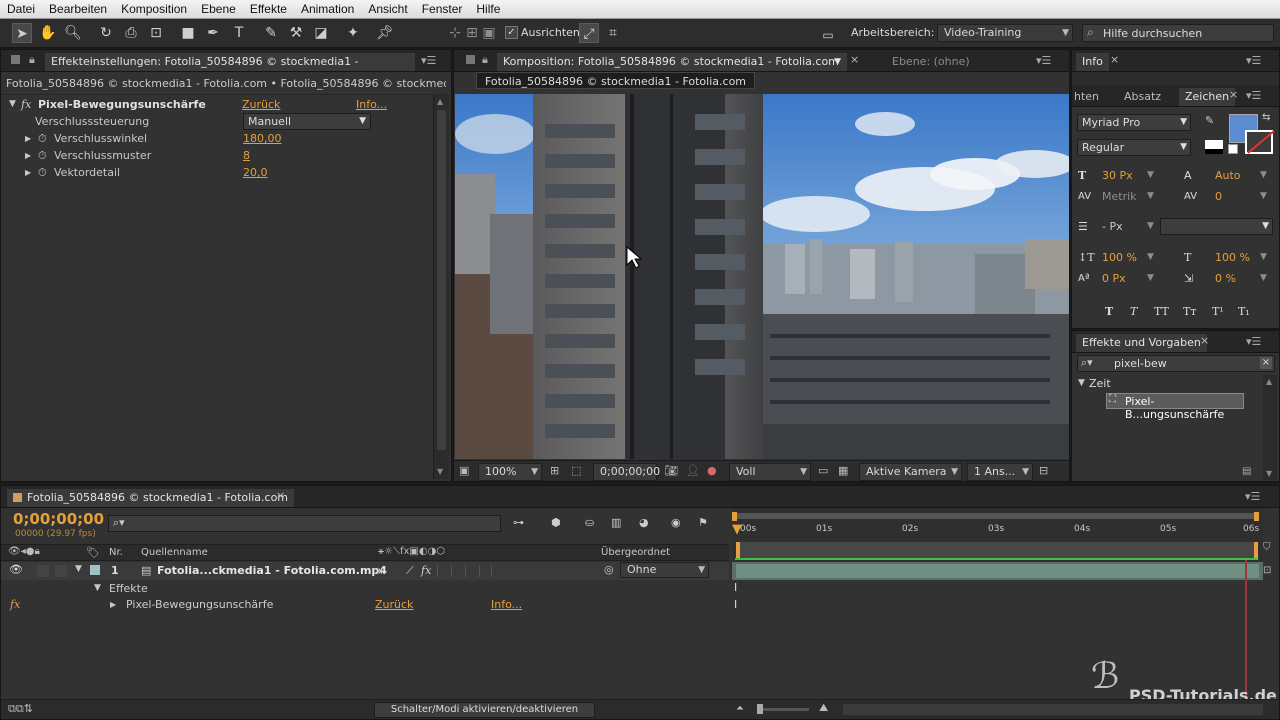 Image resolution: width=1280 pixels, height=720 pixels. What do you see at coordinates (735, 587) in the screenshot?
I see `keyframe-marker: I` at bounding box center [735, 587].